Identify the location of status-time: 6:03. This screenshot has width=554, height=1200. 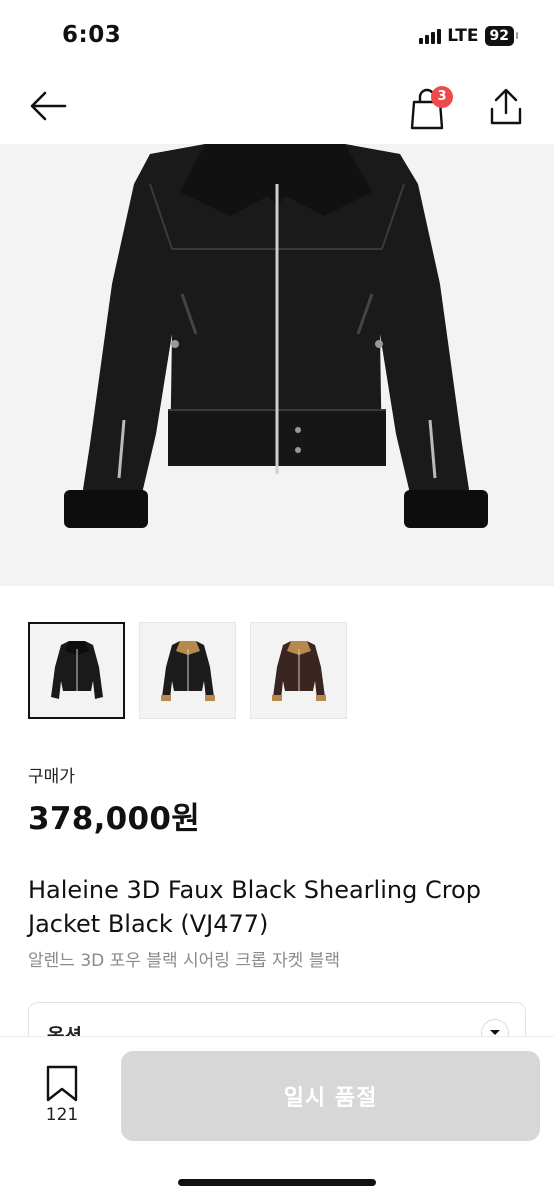
(92, 35).